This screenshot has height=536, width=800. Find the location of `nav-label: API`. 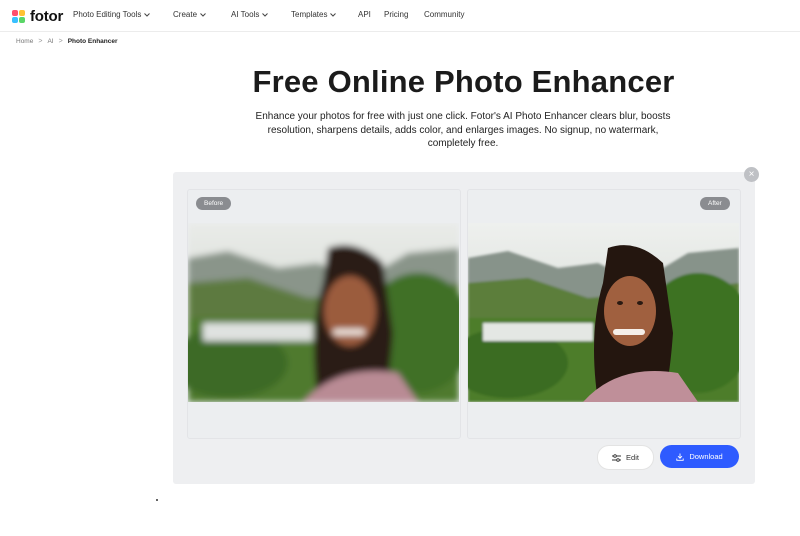

nav-label: API is located at coordinates (364, 14).